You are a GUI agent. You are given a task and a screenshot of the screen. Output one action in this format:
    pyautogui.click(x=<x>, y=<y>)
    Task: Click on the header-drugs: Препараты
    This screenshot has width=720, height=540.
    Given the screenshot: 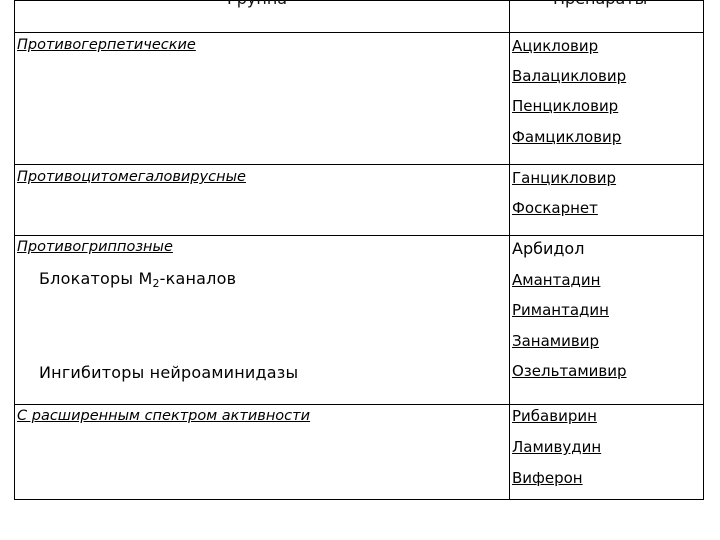 What is the action you would take?
    pyautogui.click(x=600, y=4)
    